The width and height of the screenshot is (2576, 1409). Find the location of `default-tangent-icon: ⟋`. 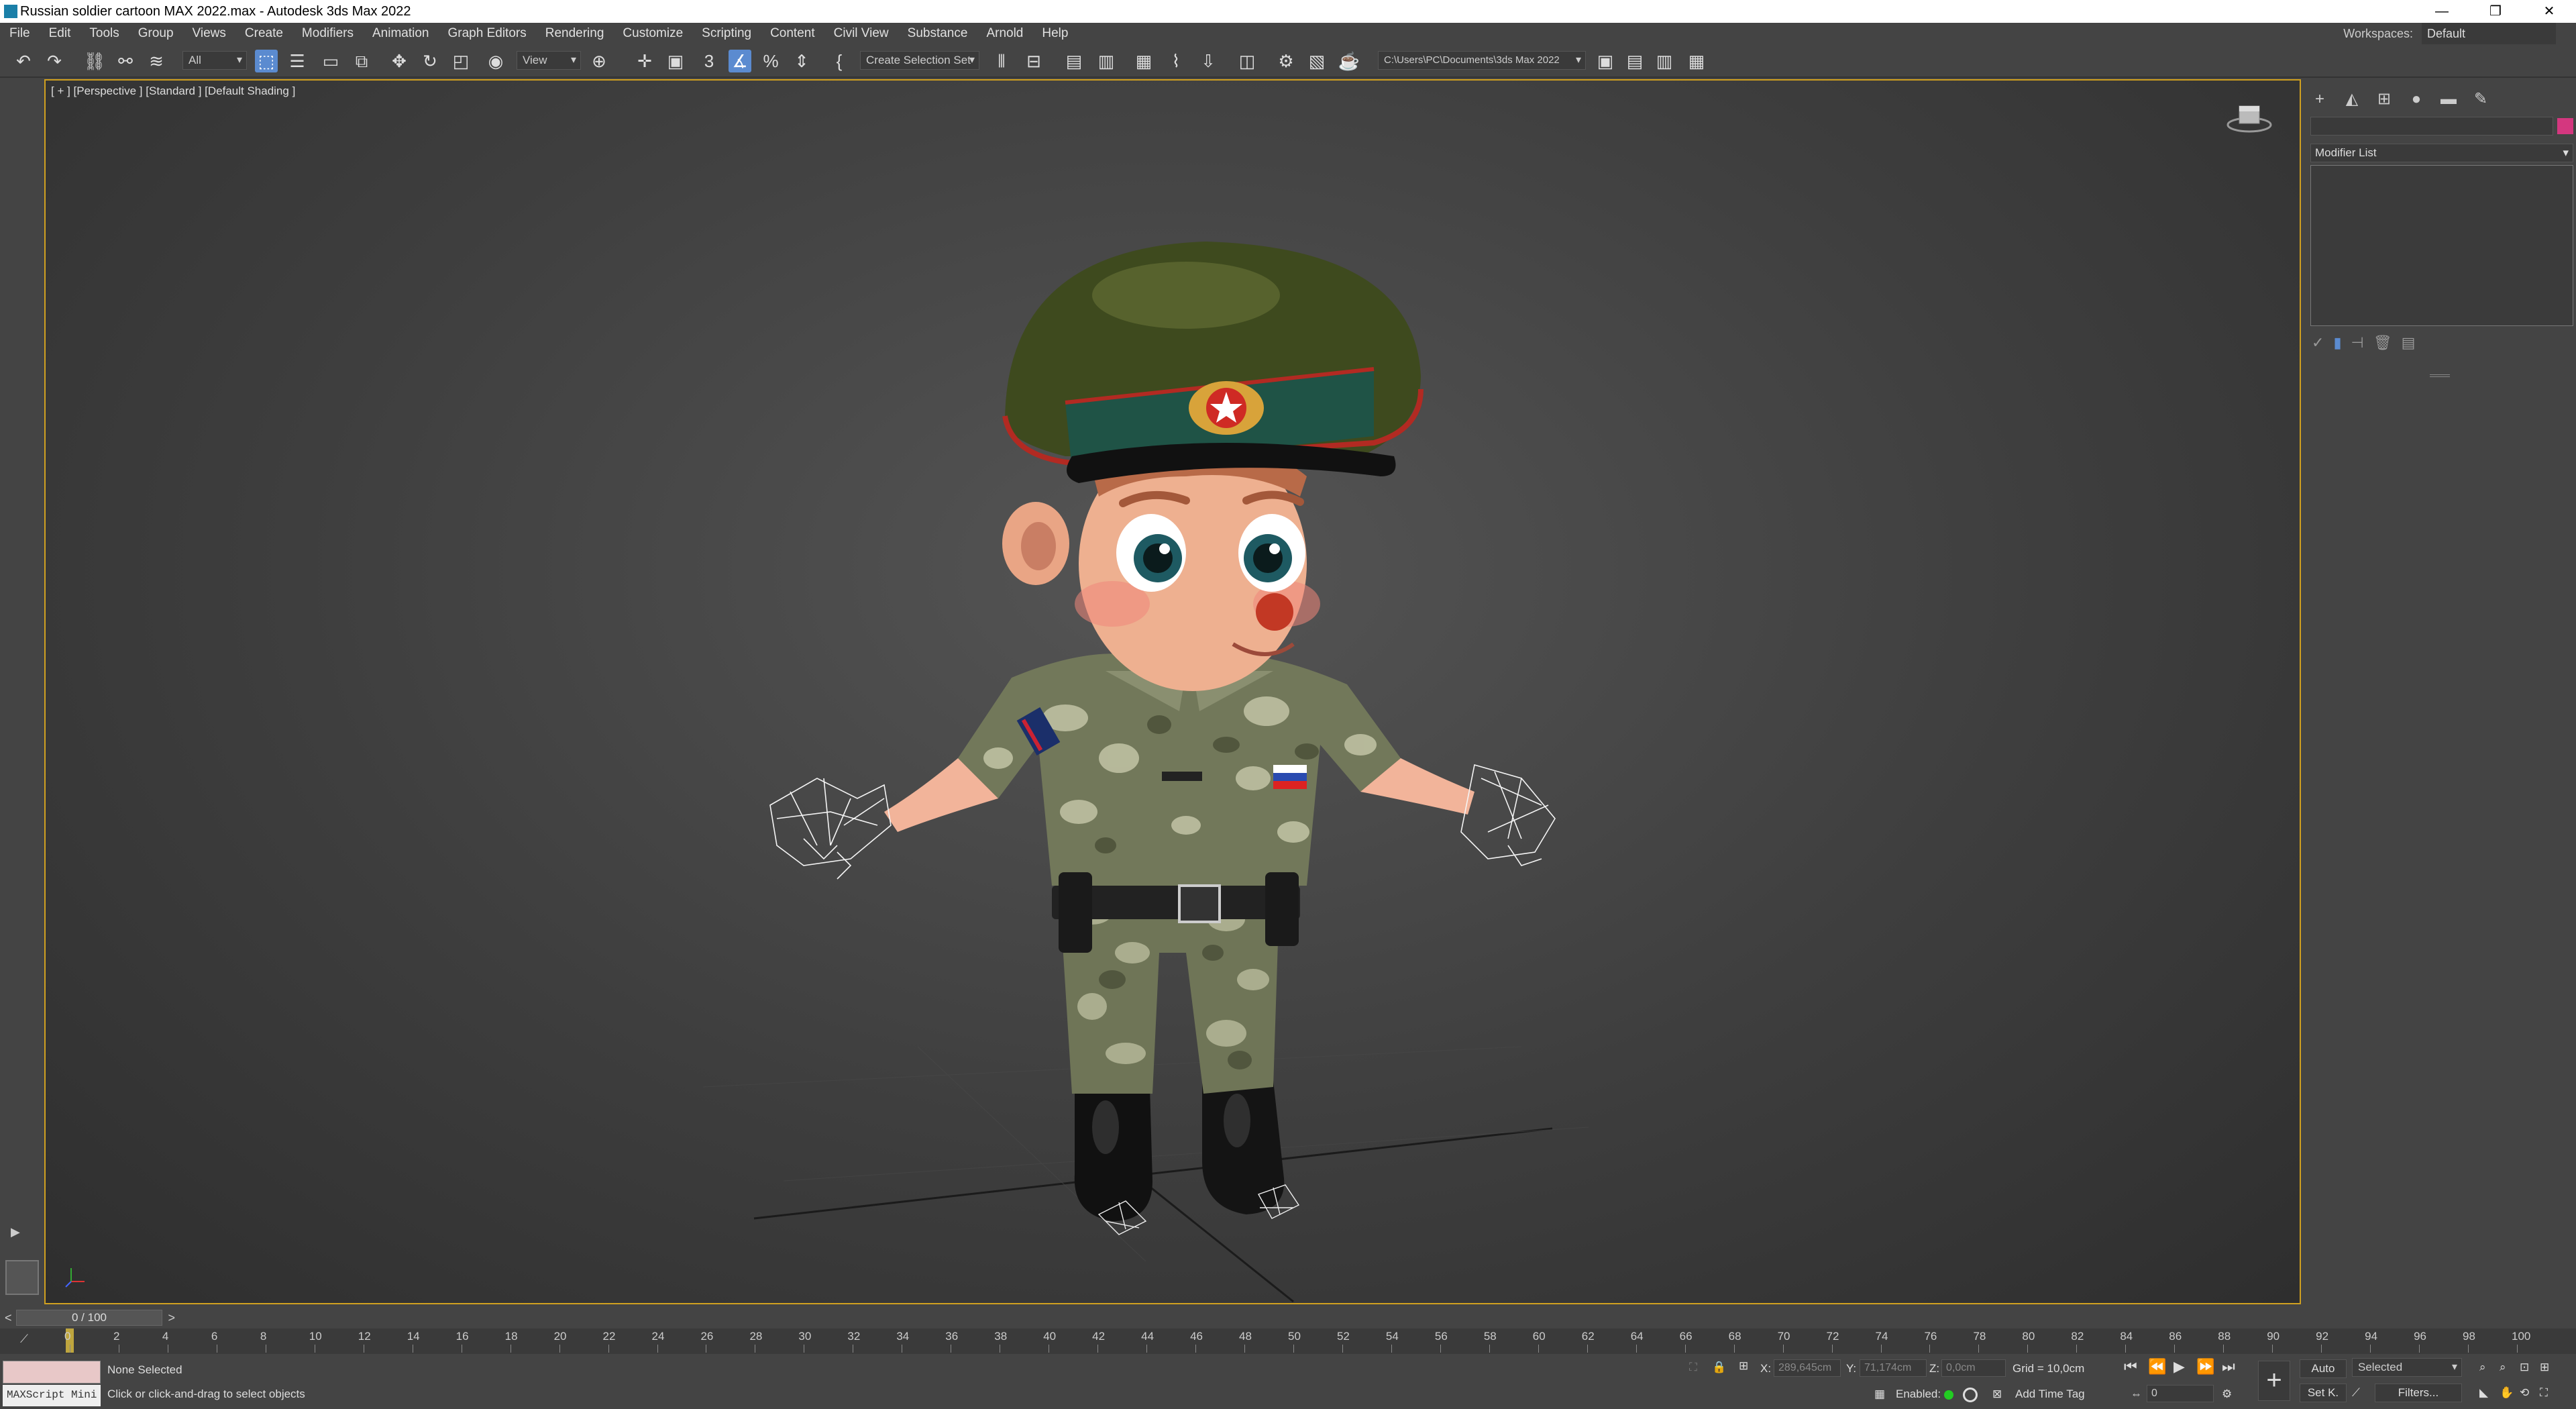

default-tangent-icon: ⟋ is located at coordinates (2356, 1393).